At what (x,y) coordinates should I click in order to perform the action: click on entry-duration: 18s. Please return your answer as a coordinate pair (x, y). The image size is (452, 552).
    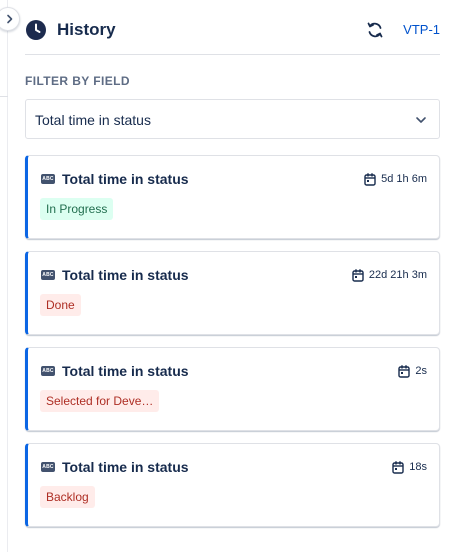
    Looking at the image, I should click on (409, 467).